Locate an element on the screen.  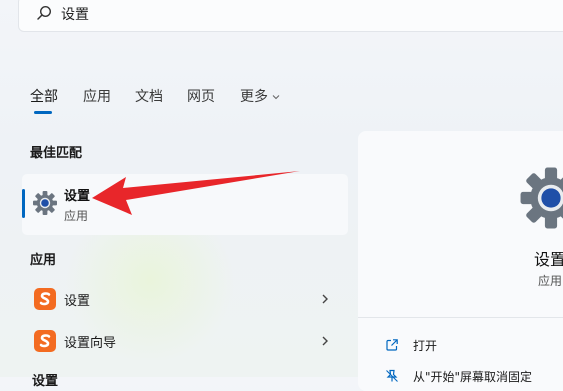
search-input: 设置 is located at coordinates (75, 14).